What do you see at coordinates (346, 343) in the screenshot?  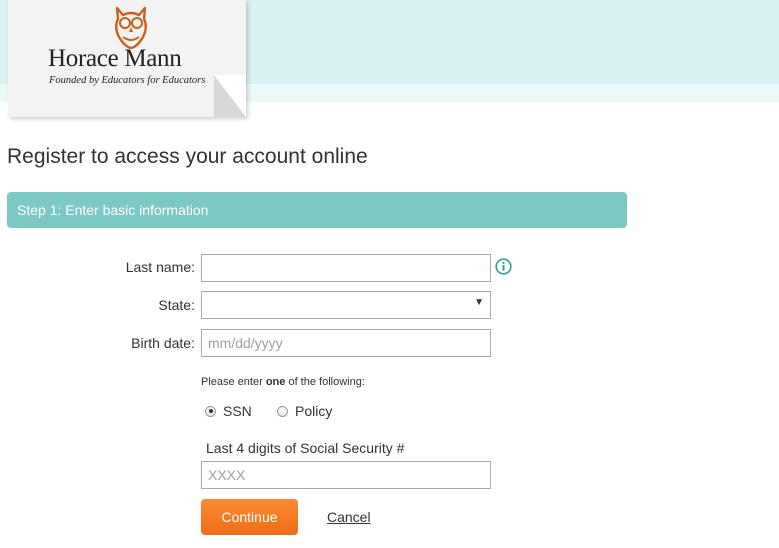 I see `birth-date-input` at bounding box center [346, 343].